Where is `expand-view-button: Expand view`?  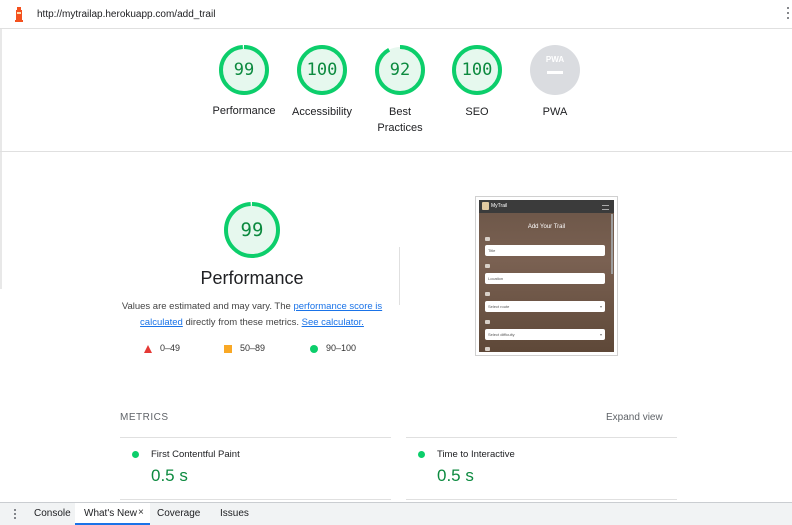 expand-view-button: Expand view is located at coordinates (634, 417).